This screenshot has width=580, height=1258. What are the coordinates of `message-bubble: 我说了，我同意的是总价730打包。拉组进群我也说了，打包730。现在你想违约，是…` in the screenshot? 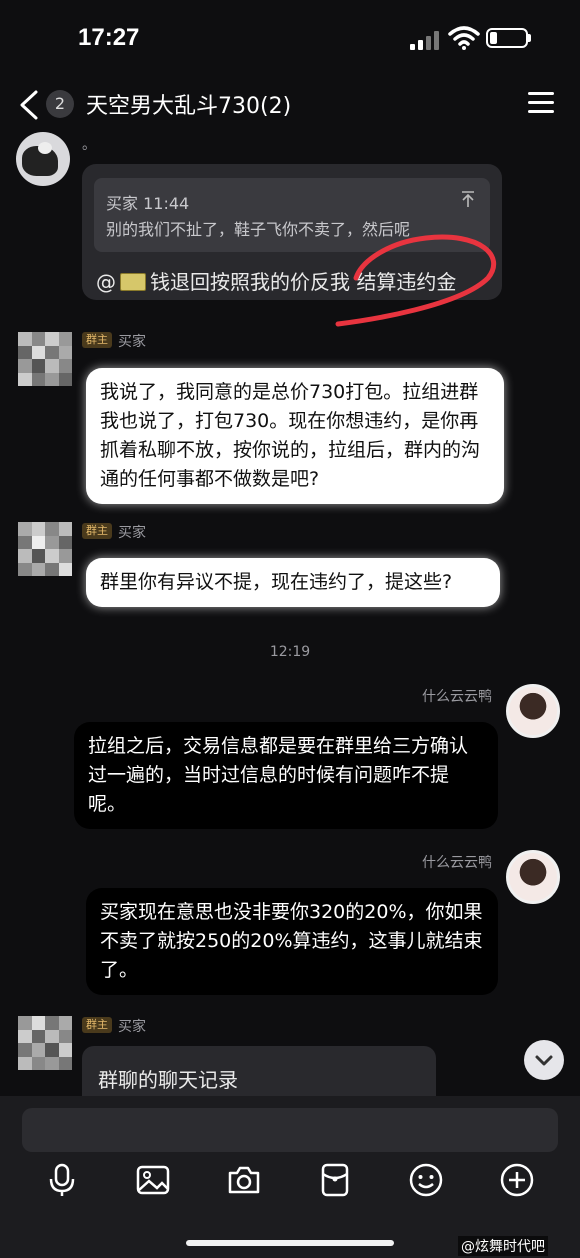 It's located at (295, 436).